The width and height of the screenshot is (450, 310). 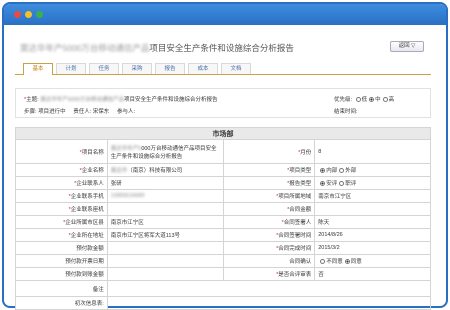 I want to click on page-header: 莫达华年产5000万台移动通信产品项目安全生产条件和设施综合分析报告 返回 ▽, so click(x=225, y=44).